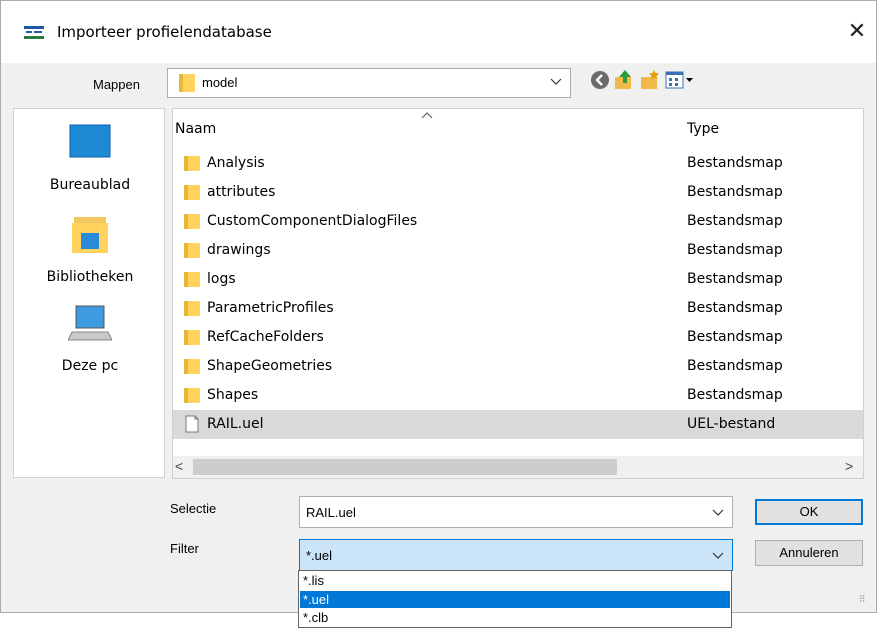 This screenshot has height=628, width=877. Describe the element at coordinates (89, 293) in the screenshot. I see `places-bar: Bureaublad Bibliotheken Deze pc` at that location.